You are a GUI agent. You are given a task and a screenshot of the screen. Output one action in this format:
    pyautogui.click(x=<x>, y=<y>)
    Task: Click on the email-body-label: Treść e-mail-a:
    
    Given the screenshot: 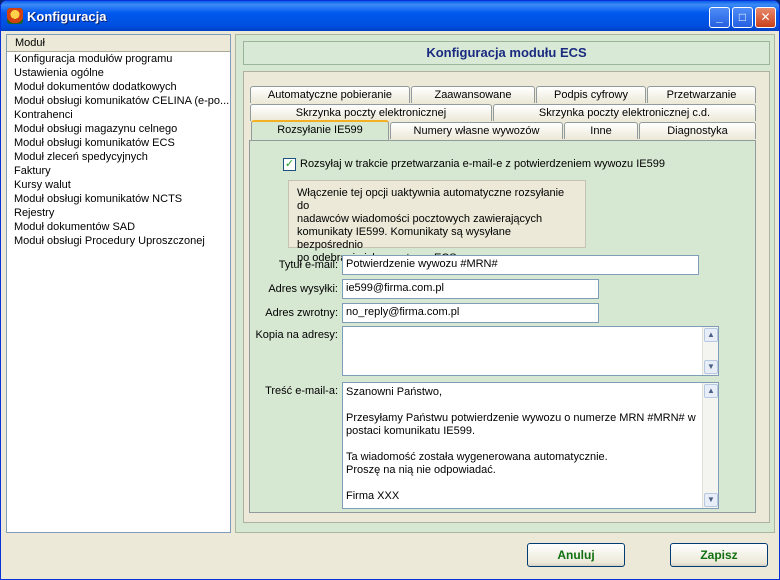 What is the action you would take?
    pyautogui.click(x=301, y=391)
    